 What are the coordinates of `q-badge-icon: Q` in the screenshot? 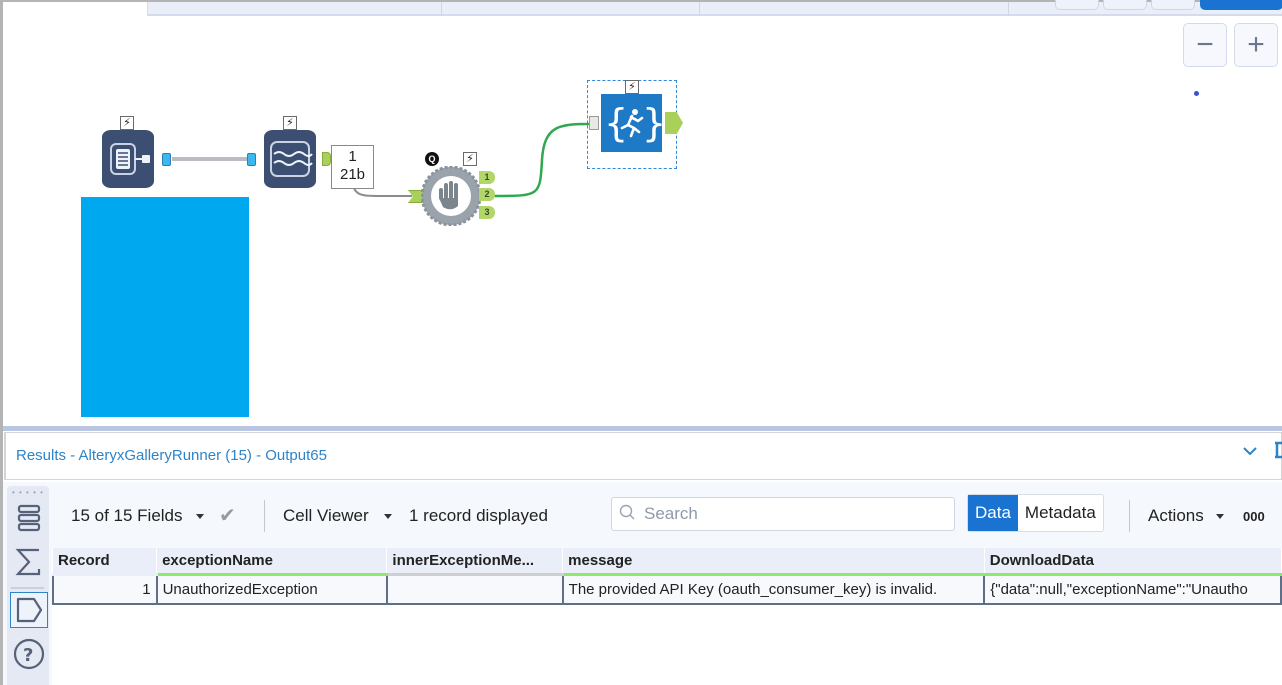 It's located at (432, 159).